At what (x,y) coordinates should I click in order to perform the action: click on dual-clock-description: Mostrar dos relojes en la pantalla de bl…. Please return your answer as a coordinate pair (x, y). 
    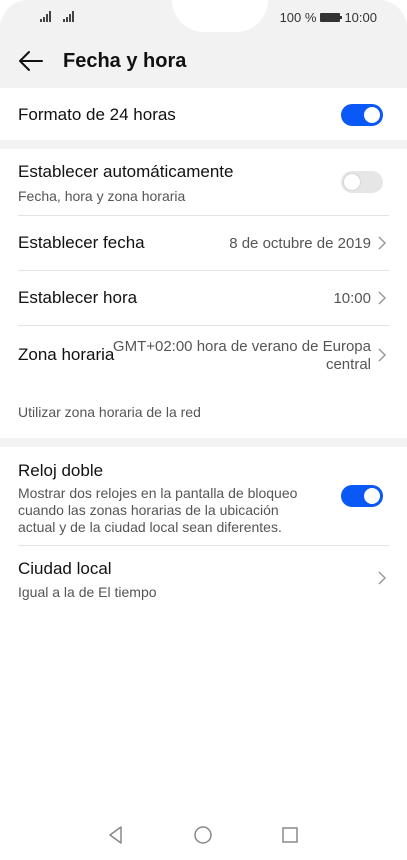
    Looking at the image, I should click on (157, 510).